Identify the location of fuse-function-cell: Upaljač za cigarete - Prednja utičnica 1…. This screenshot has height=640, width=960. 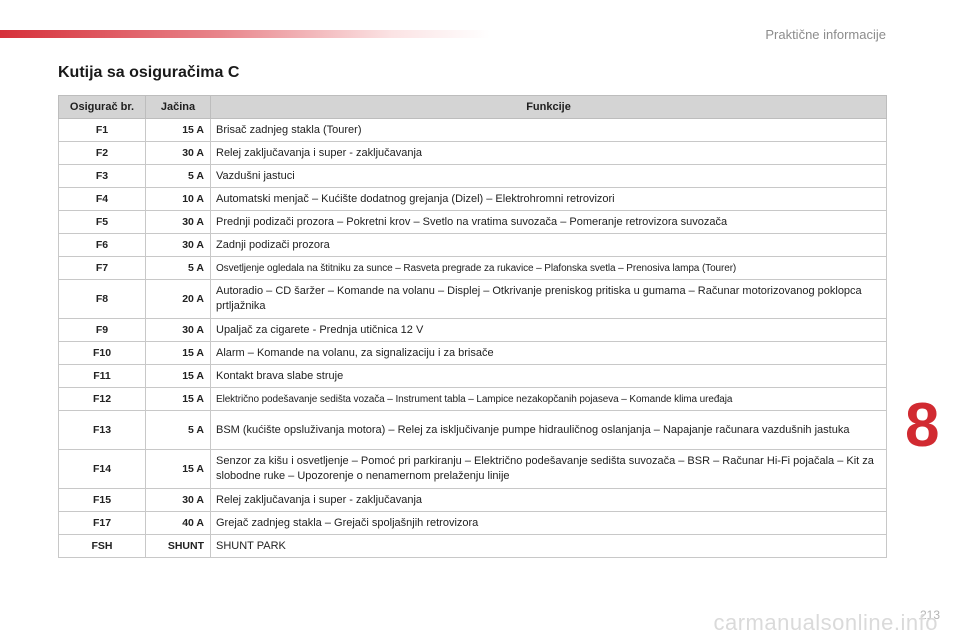
(548, 330).